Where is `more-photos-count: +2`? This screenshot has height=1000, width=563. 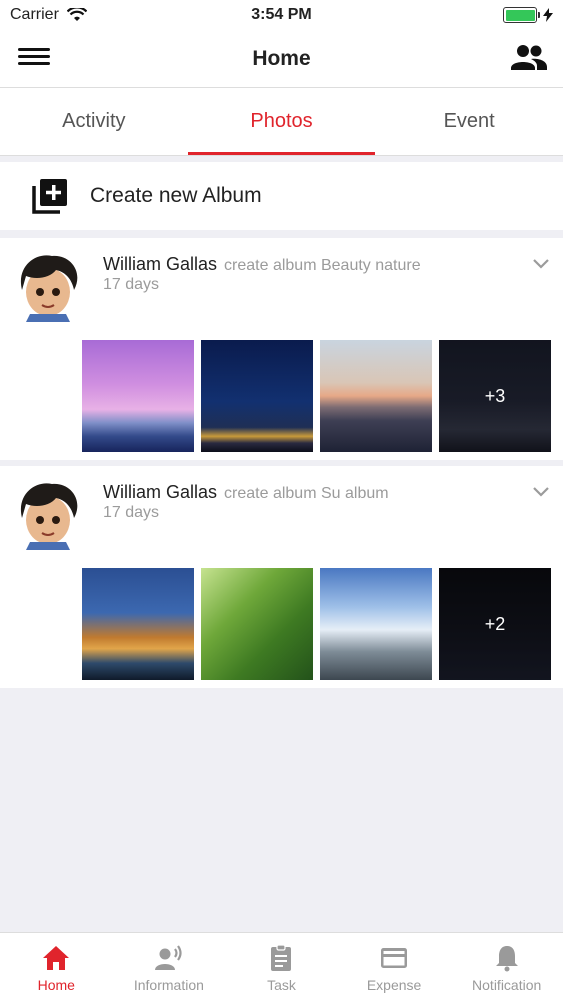
more-photos-count: +2 is located at coordinates (495, 624).